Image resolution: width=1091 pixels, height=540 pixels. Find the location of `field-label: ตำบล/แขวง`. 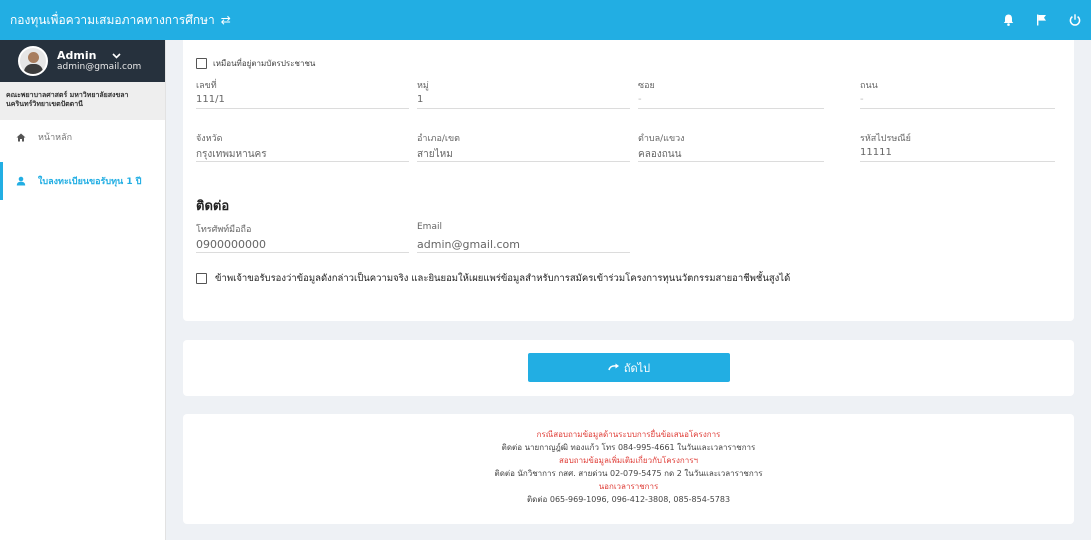

field-label: ตำบล/แขวง is located at coordinates (661, 139).